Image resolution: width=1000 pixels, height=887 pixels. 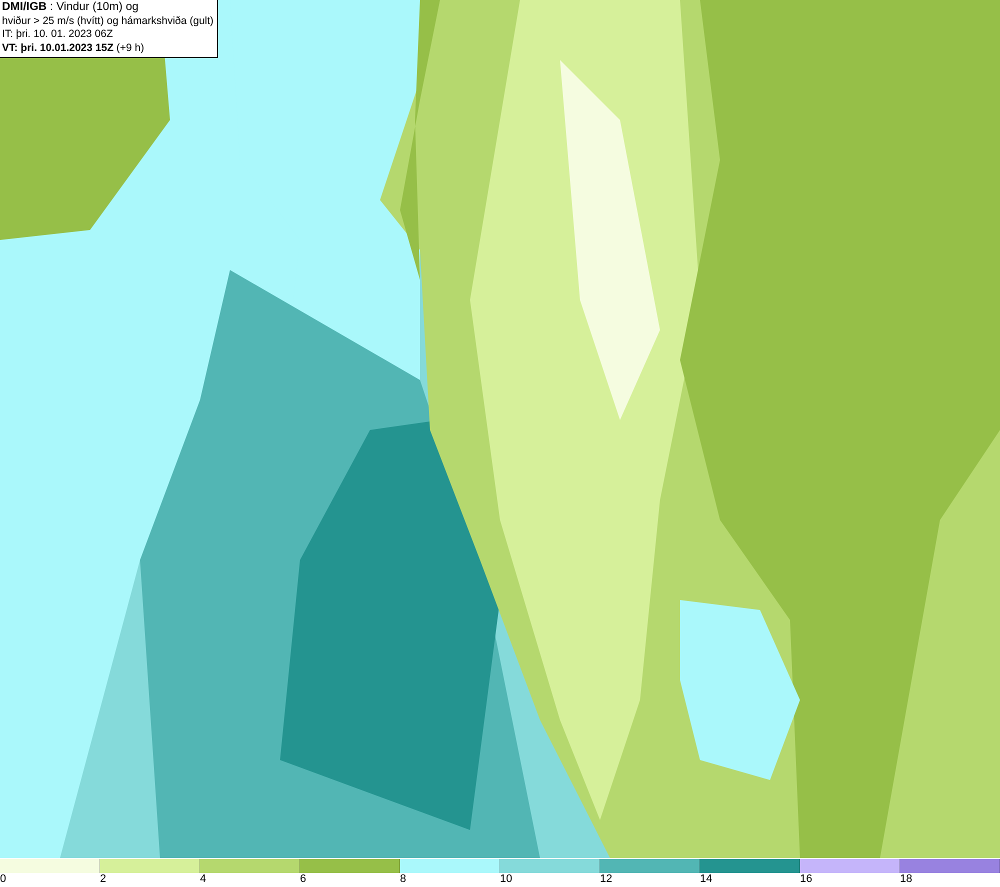 What do you see at coordinates (606, 879) in the screenshot?
I see `scale-label: 12` at bounding box center [606, 879].